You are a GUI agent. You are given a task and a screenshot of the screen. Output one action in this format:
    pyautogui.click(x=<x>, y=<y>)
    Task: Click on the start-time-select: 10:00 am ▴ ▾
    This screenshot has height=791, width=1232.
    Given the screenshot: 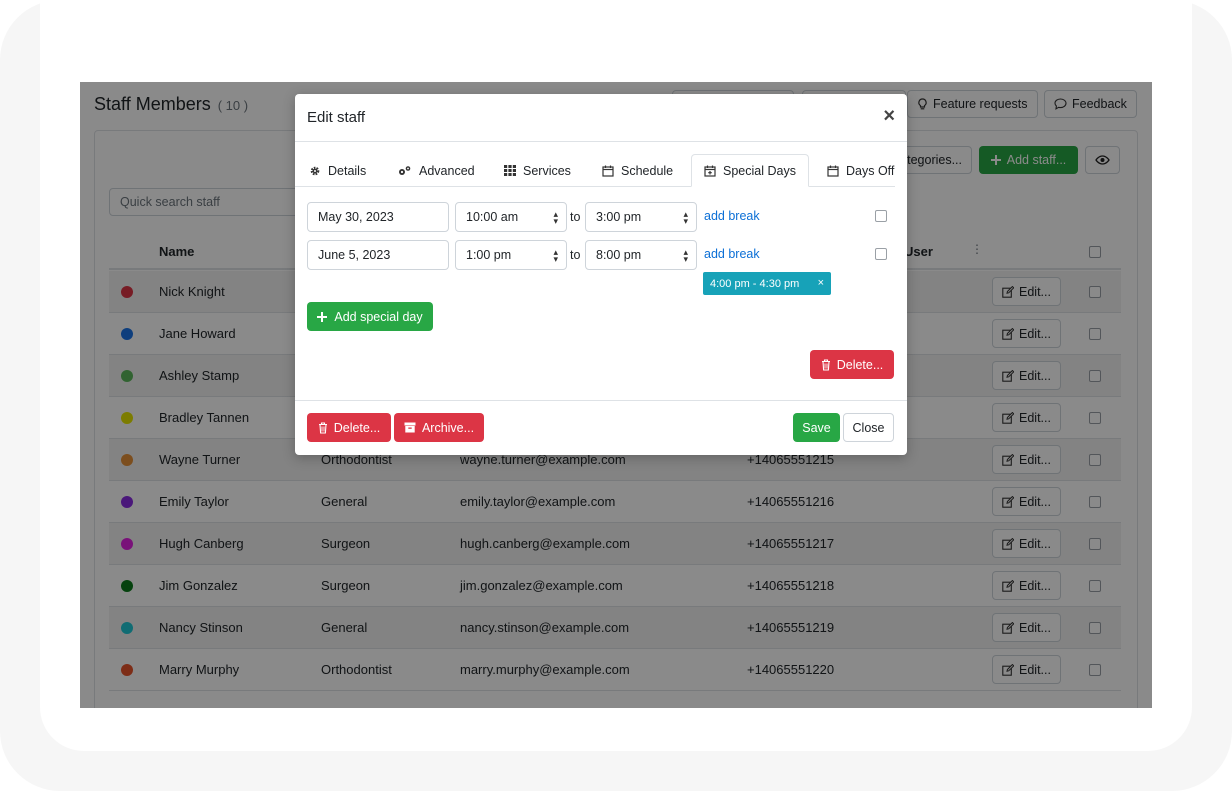 What is the action you would take?
    pyautogui.click(x=511, y=217)
    